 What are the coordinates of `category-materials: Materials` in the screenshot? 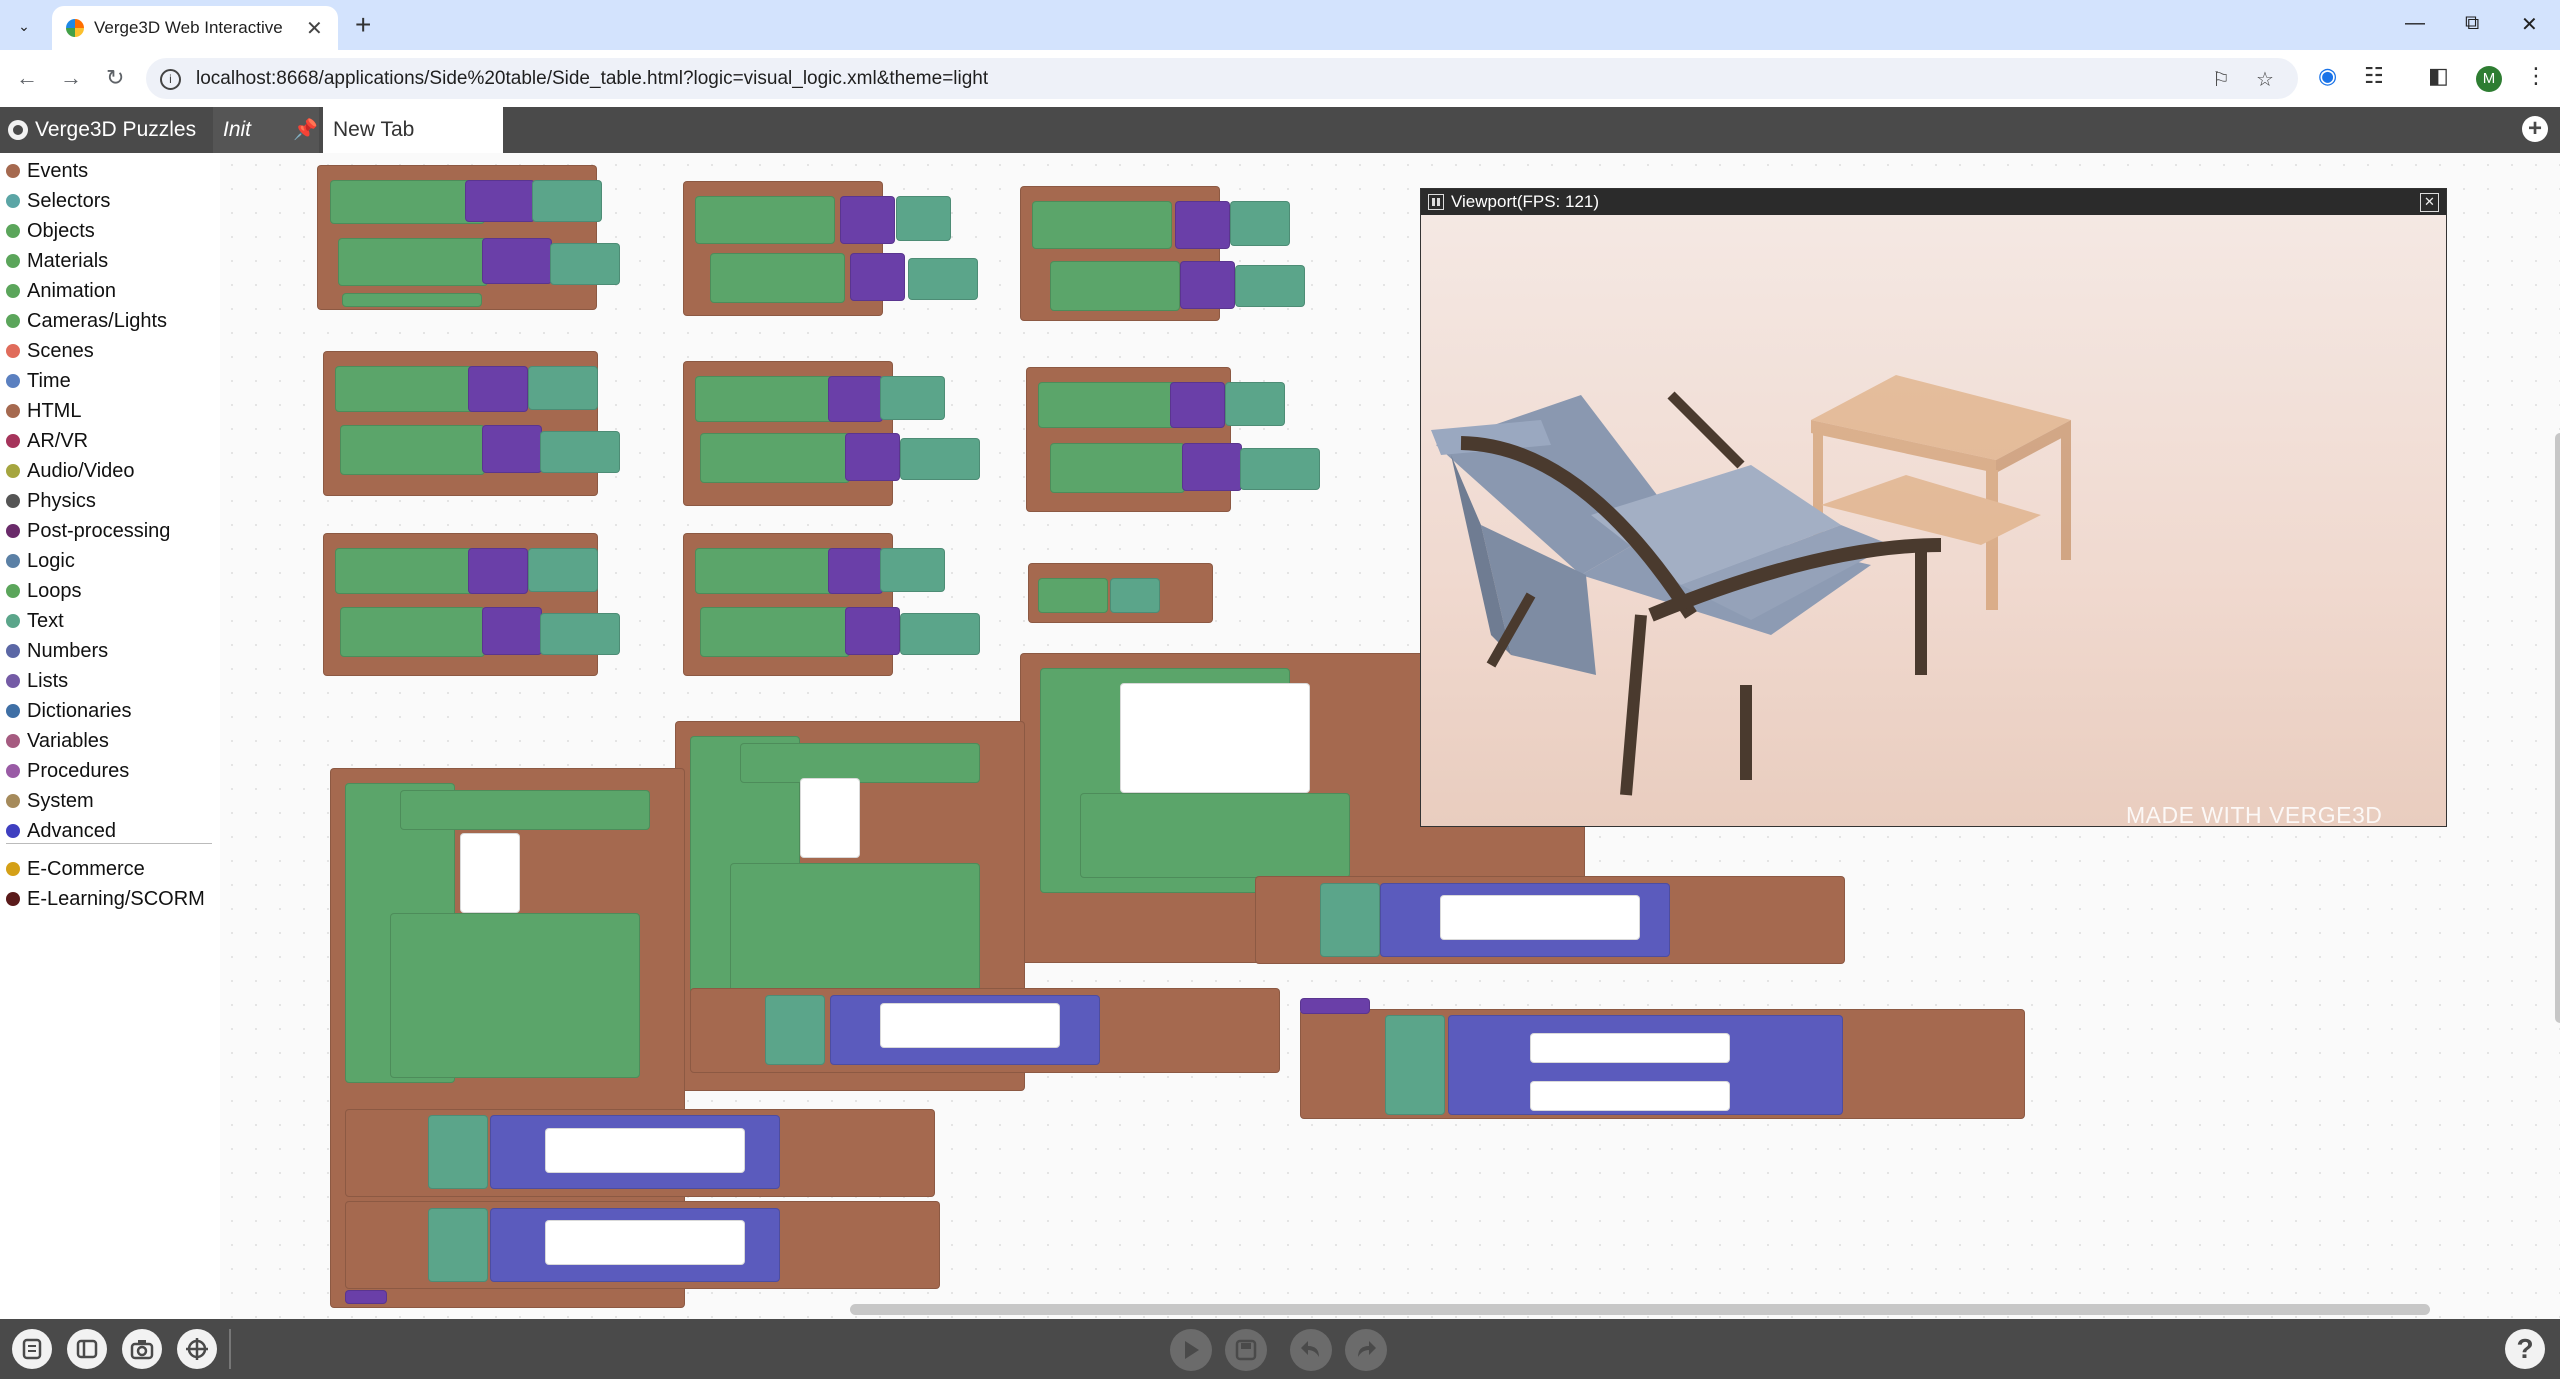 It's located at (57, 261).